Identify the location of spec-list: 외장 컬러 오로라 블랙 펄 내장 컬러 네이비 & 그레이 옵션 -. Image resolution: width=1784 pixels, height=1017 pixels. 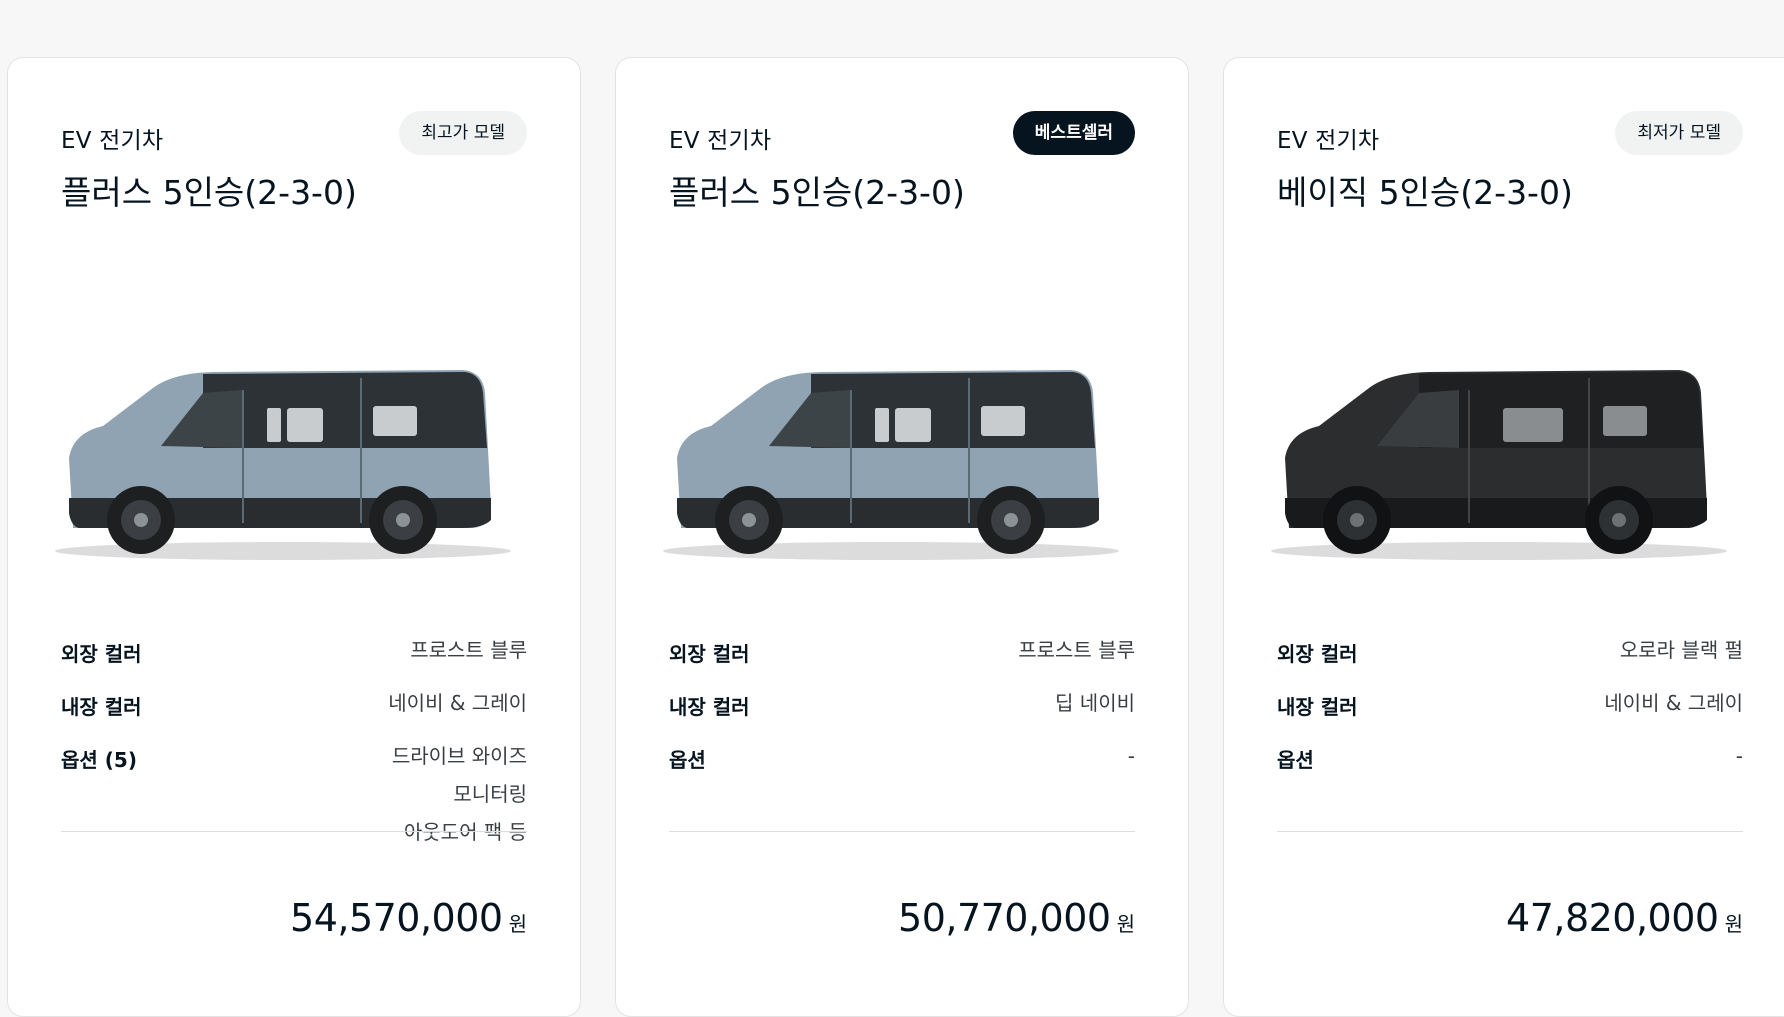
(1510, 717).